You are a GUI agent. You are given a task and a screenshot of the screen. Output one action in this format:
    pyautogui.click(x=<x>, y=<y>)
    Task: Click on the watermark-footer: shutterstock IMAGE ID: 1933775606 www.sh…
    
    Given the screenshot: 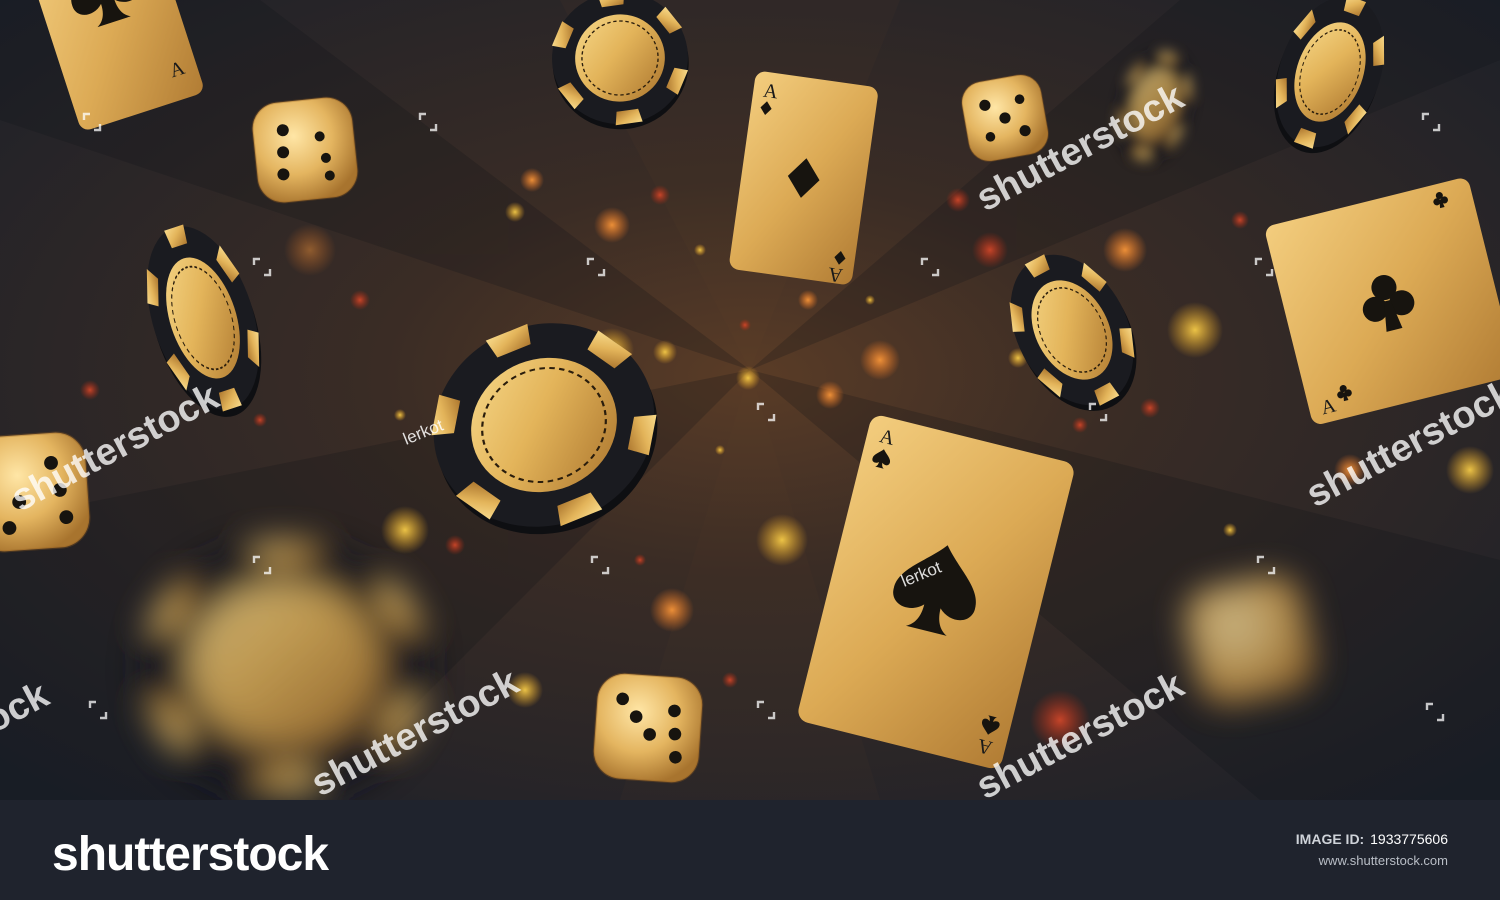 What is the action you would take?
    pyautogui.click(x=750, y=850)
    